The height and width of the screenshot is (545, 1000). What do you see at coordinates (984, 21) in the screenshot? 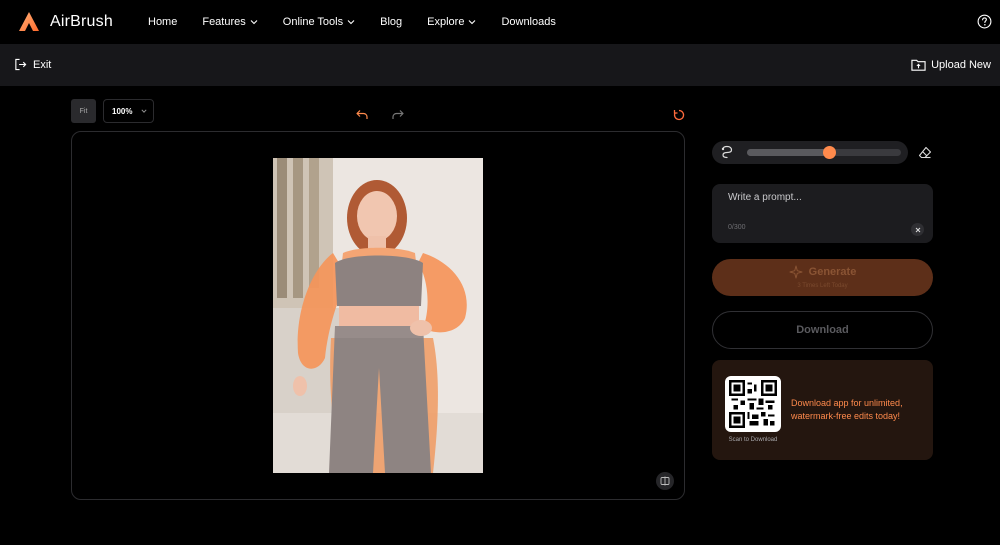
I see `help-circle-icon` at bounding box center [984, 21].